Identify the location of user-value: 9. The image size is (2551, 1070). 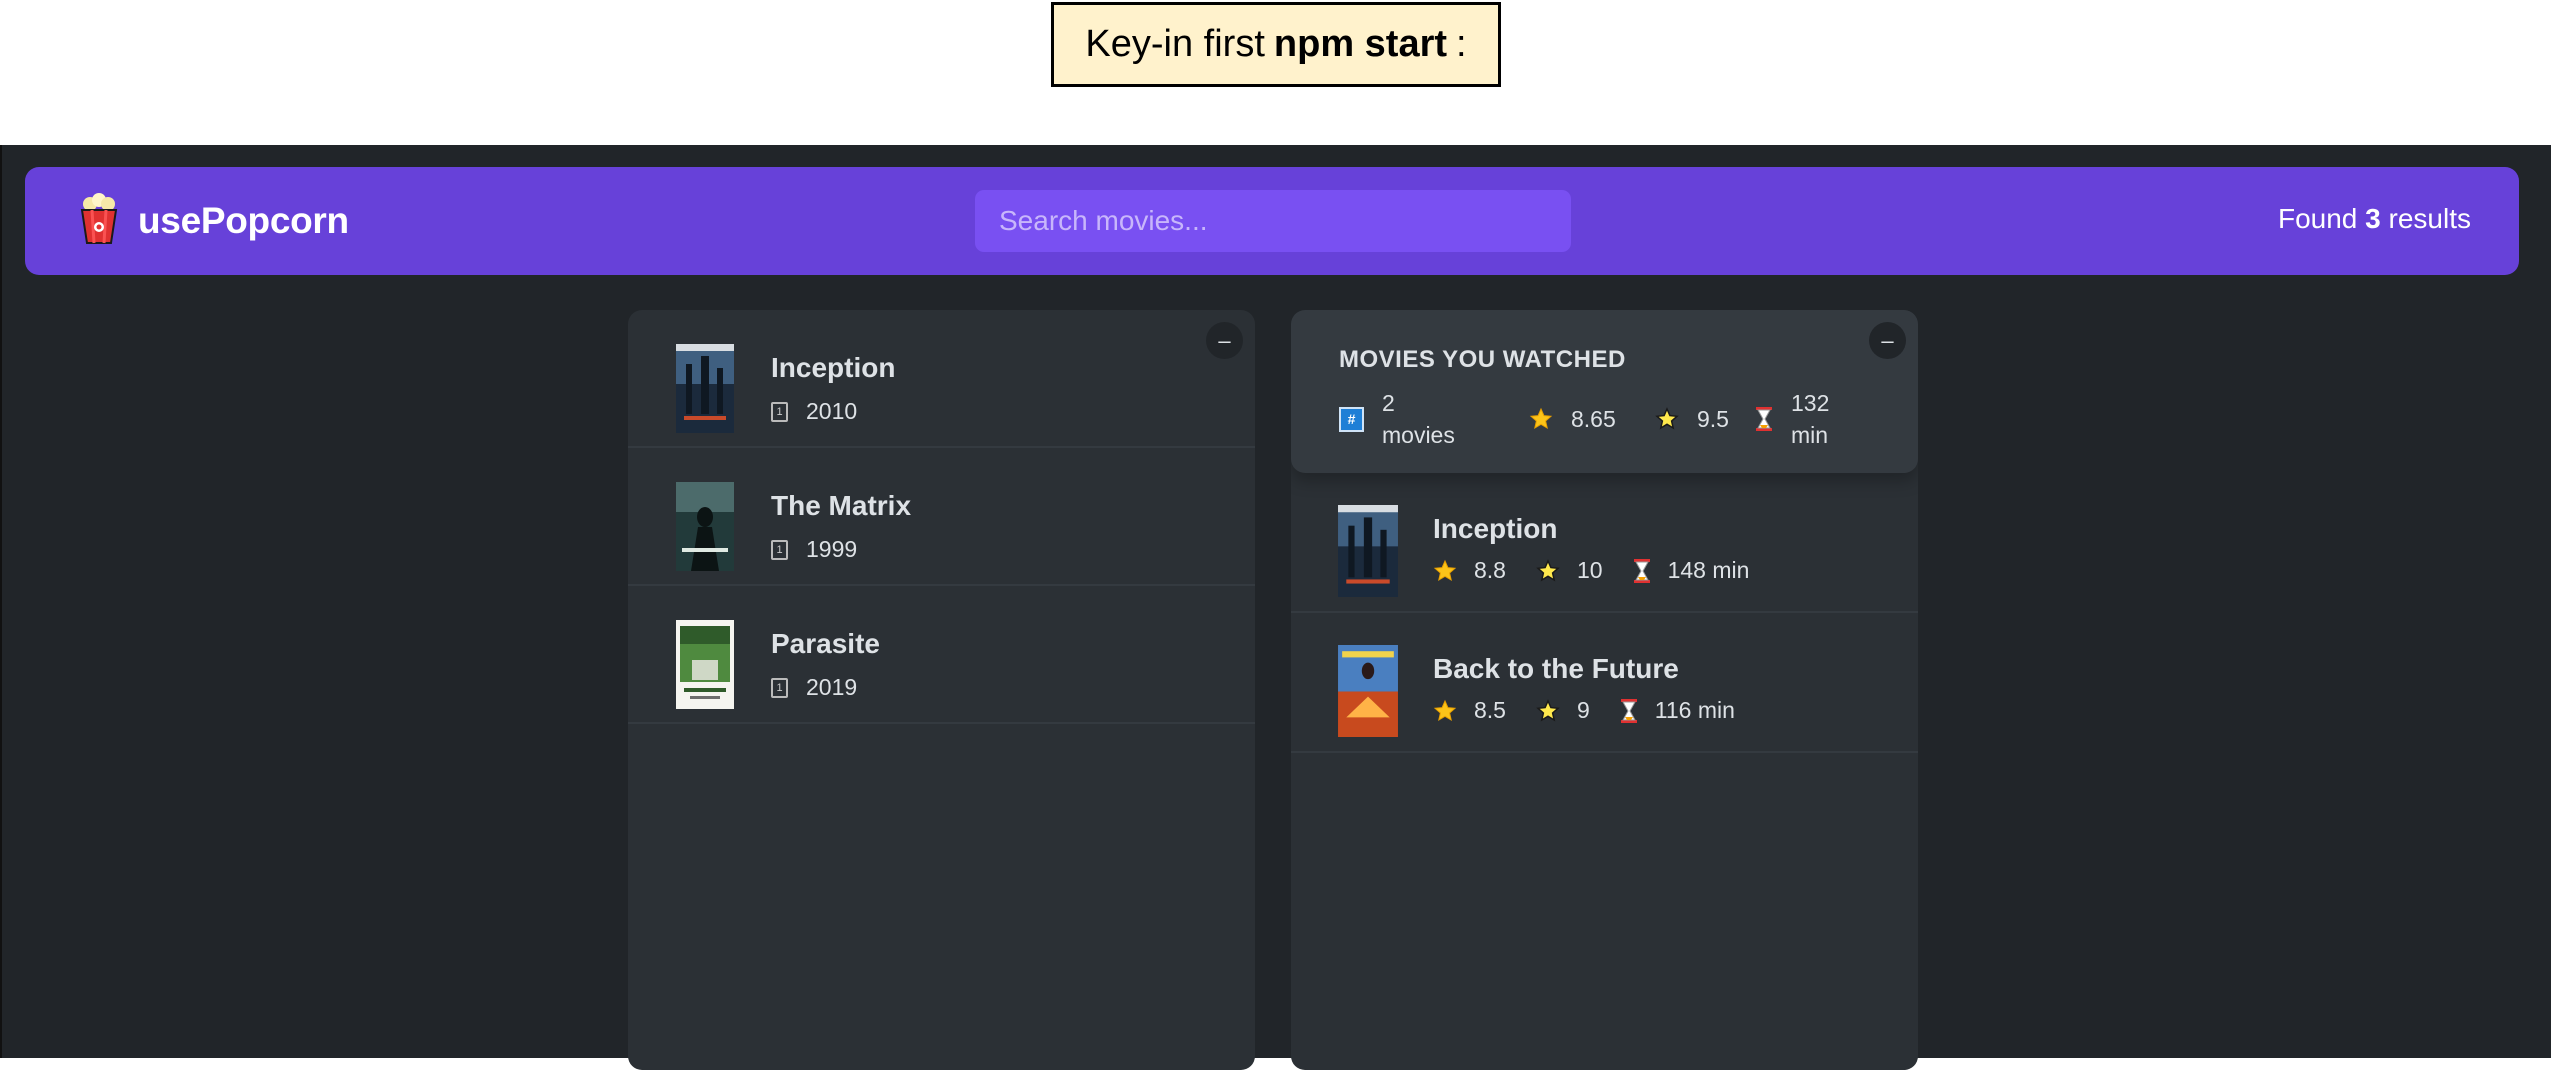
(1583, 710).